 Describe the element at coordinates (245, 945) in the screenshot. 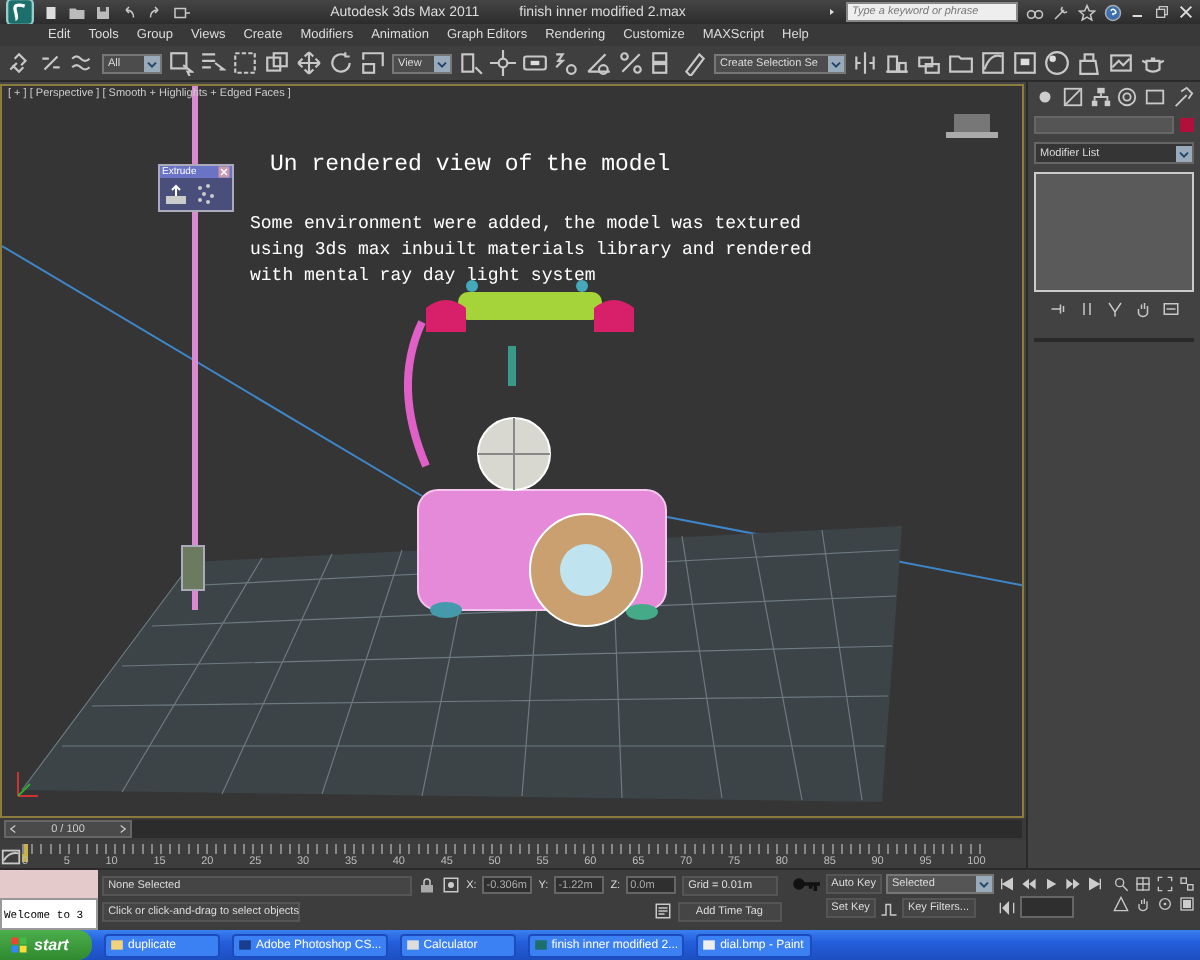

I see `photoshop-icon` at that location.